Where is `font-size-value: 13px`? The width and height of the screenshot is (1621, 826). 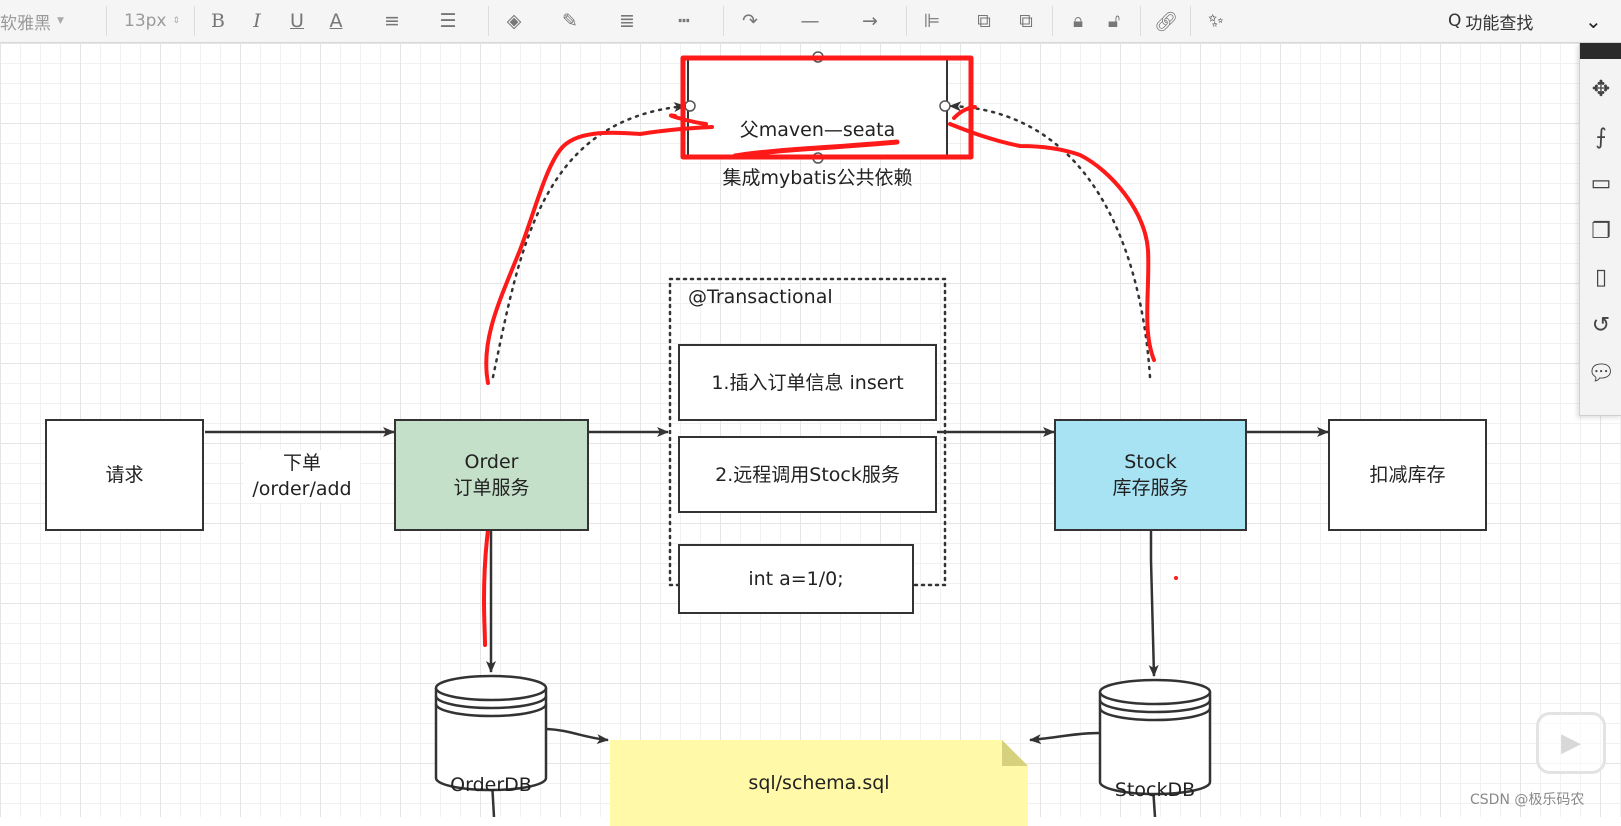
font-size-value: 13px is located at coordinates (145, 21).